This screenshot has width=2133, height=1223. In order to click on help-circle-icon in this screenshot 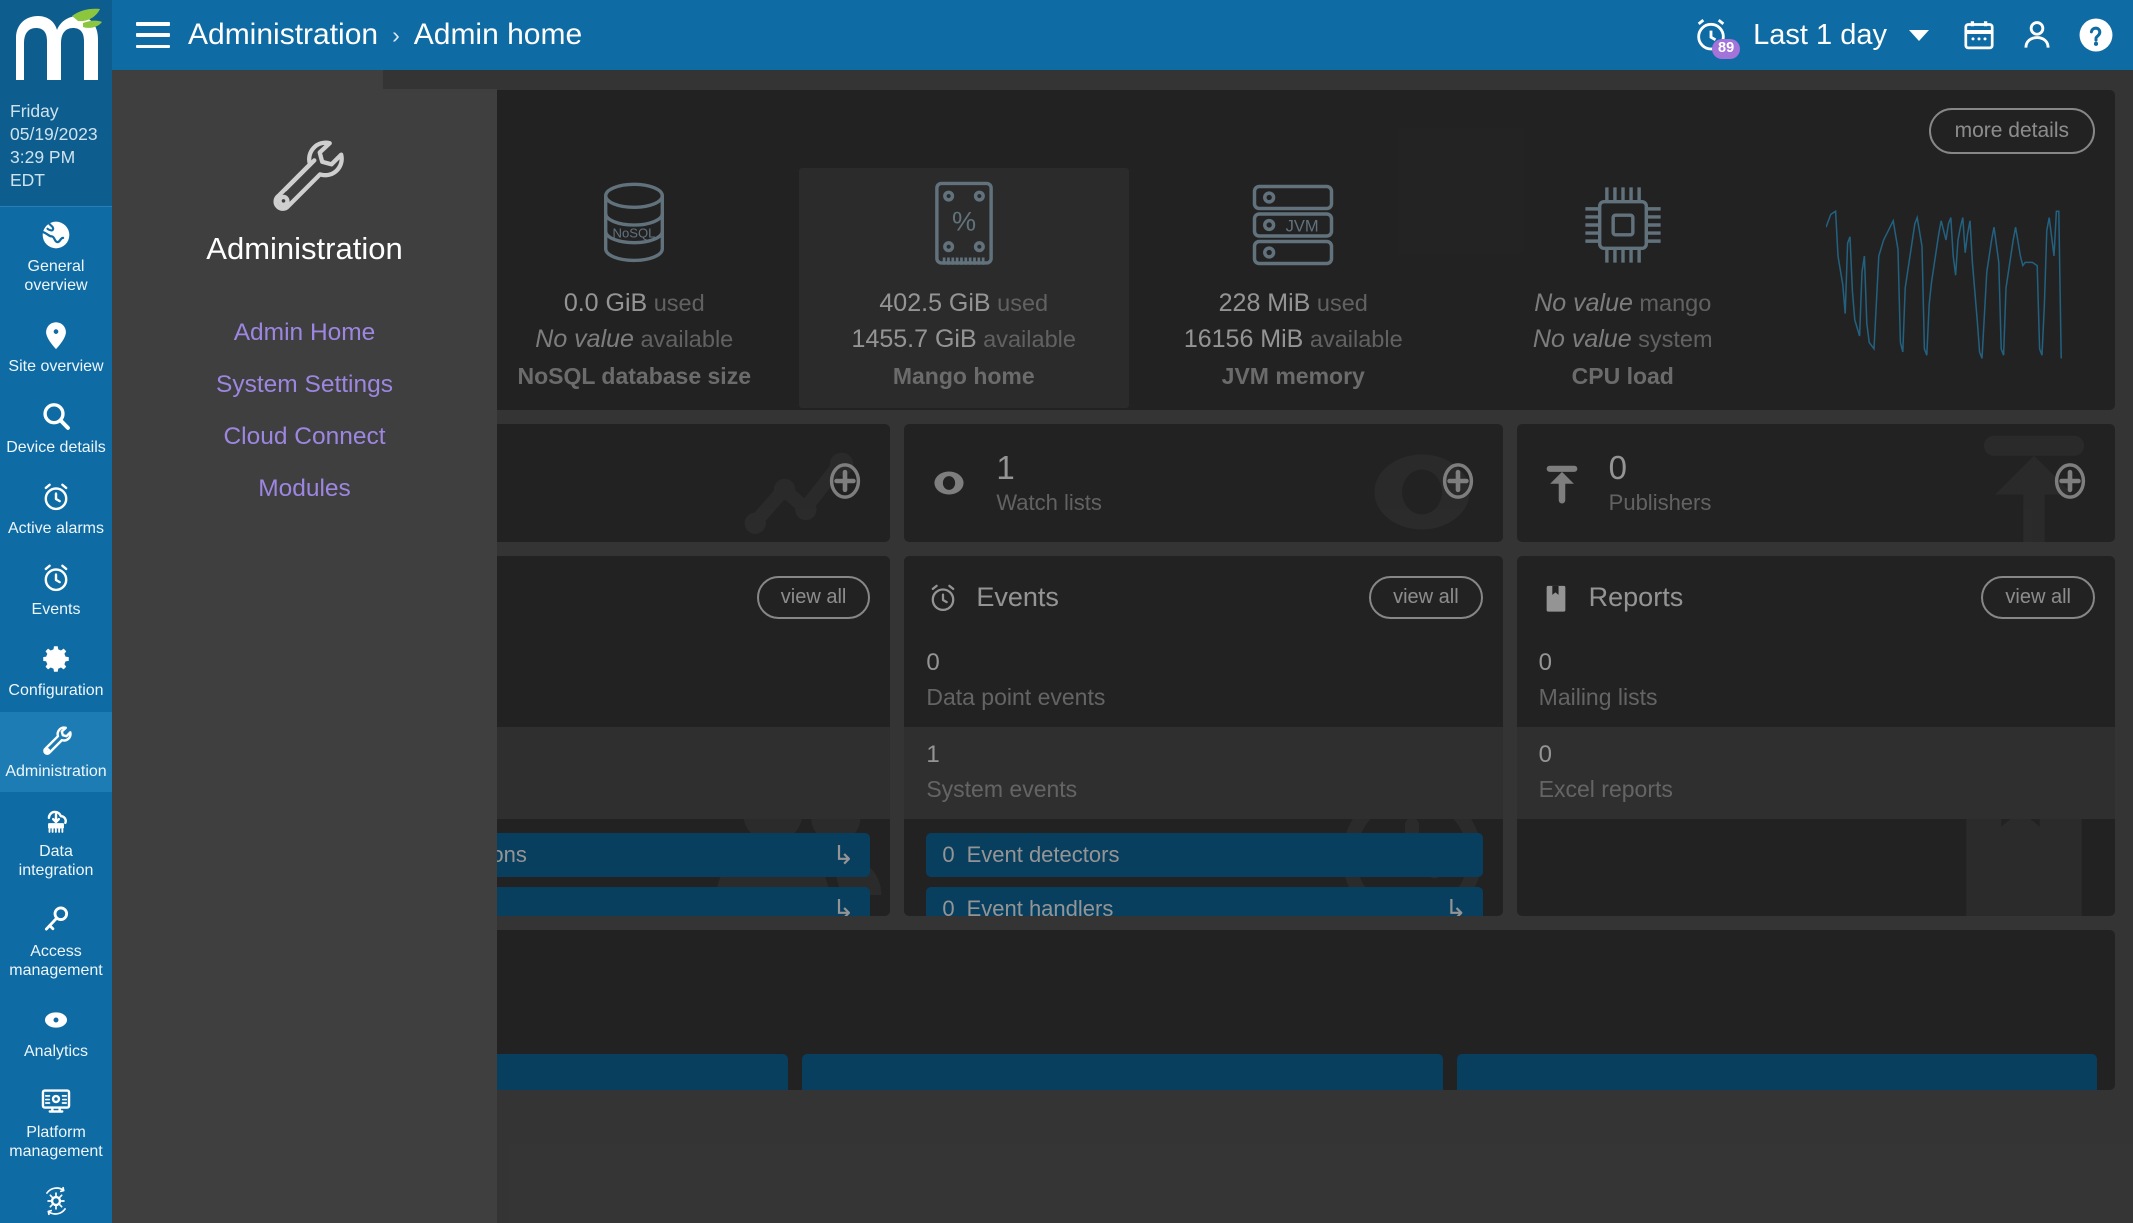, I will do `click(2096, 35)`.